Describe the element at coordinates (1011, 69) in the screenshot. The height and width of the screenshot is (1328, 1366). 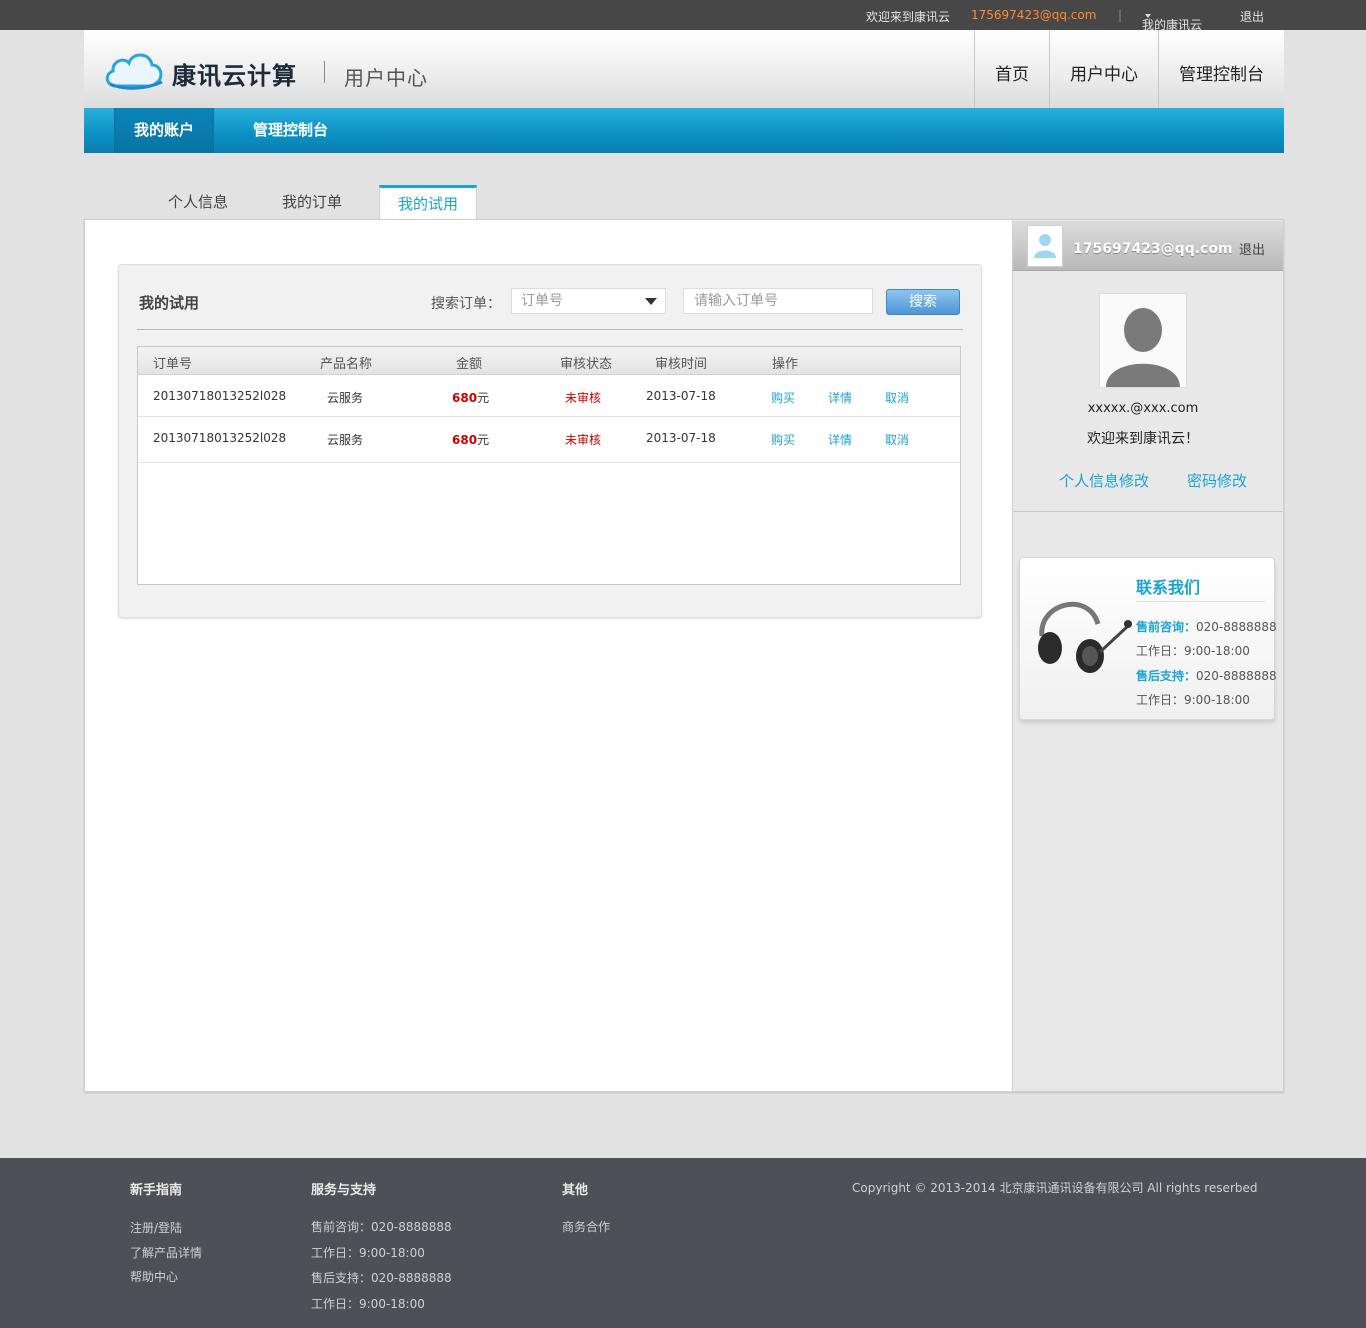
I see `nav-home: 首页` at that location.